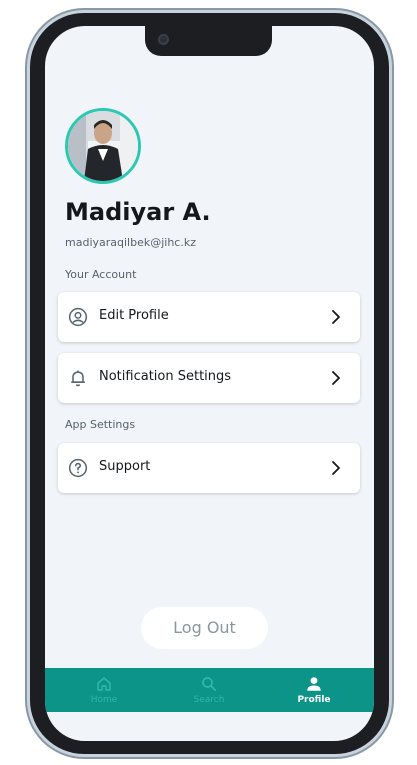  What do you see at coordinates (101, 274) in the screenshot?
I see `section-label-your-account: Your Account` at bounding box center [101, 274].